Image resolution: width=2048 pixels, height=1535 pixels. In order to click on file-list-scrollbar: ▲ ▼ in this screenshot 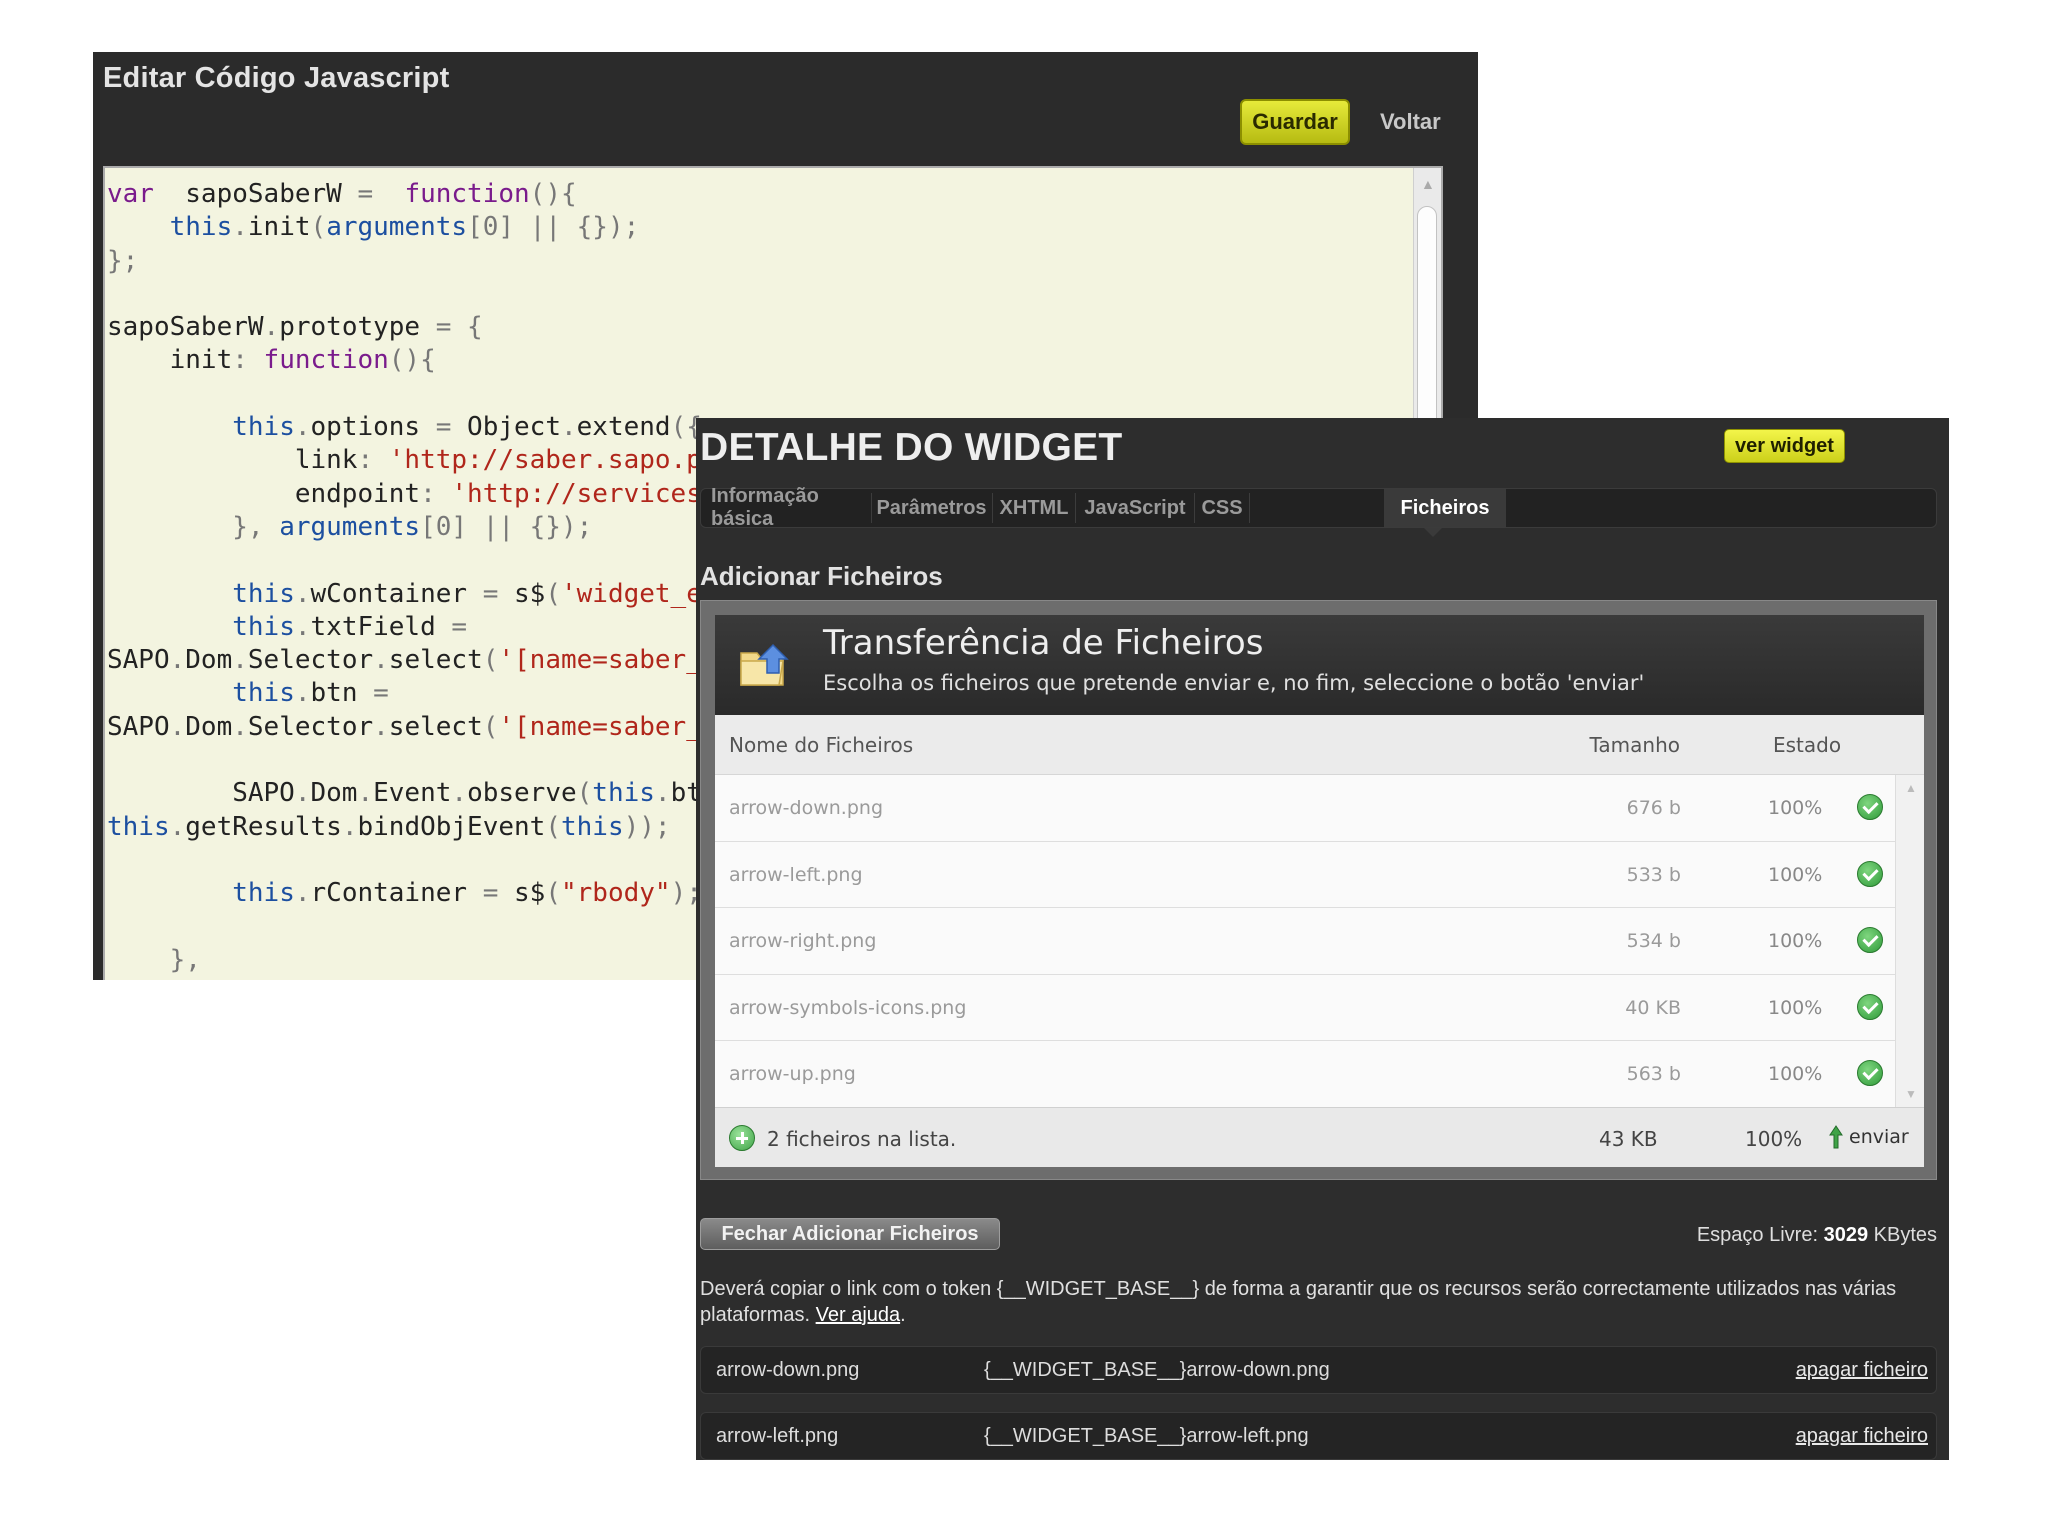, I will do `click(1909, 941)`.